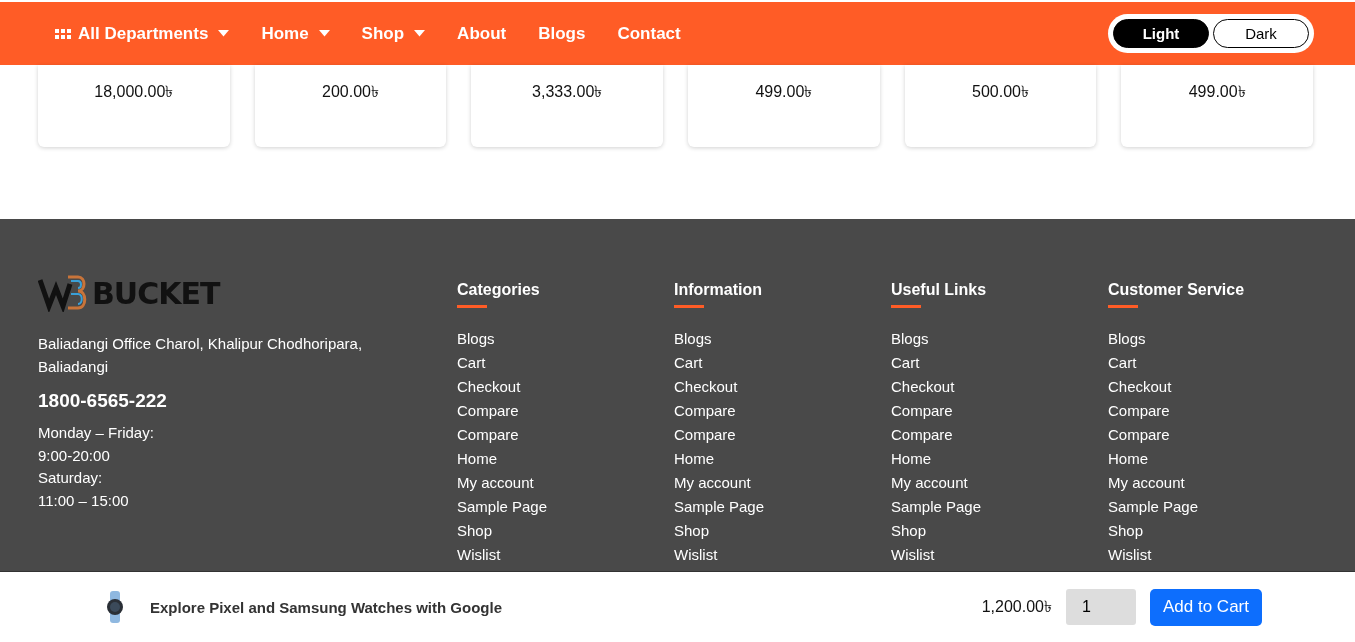  I want to click on product-price: 3,333.00৳, so click(567, 90).